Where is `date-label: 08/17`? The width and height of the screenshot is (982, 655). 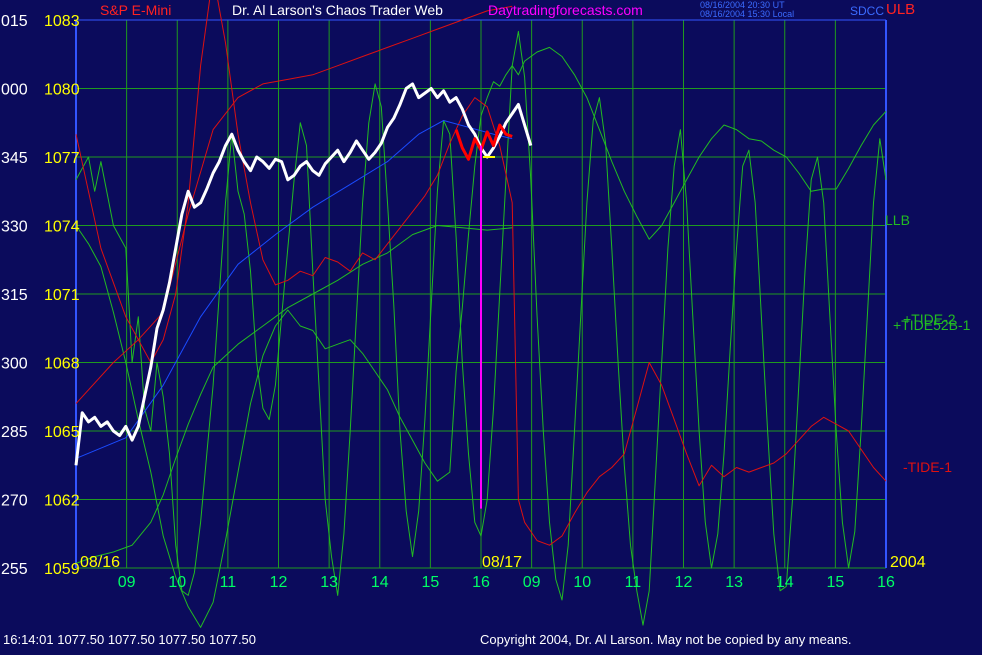
date-label: 08/17 is located at coordinates (502, 562).